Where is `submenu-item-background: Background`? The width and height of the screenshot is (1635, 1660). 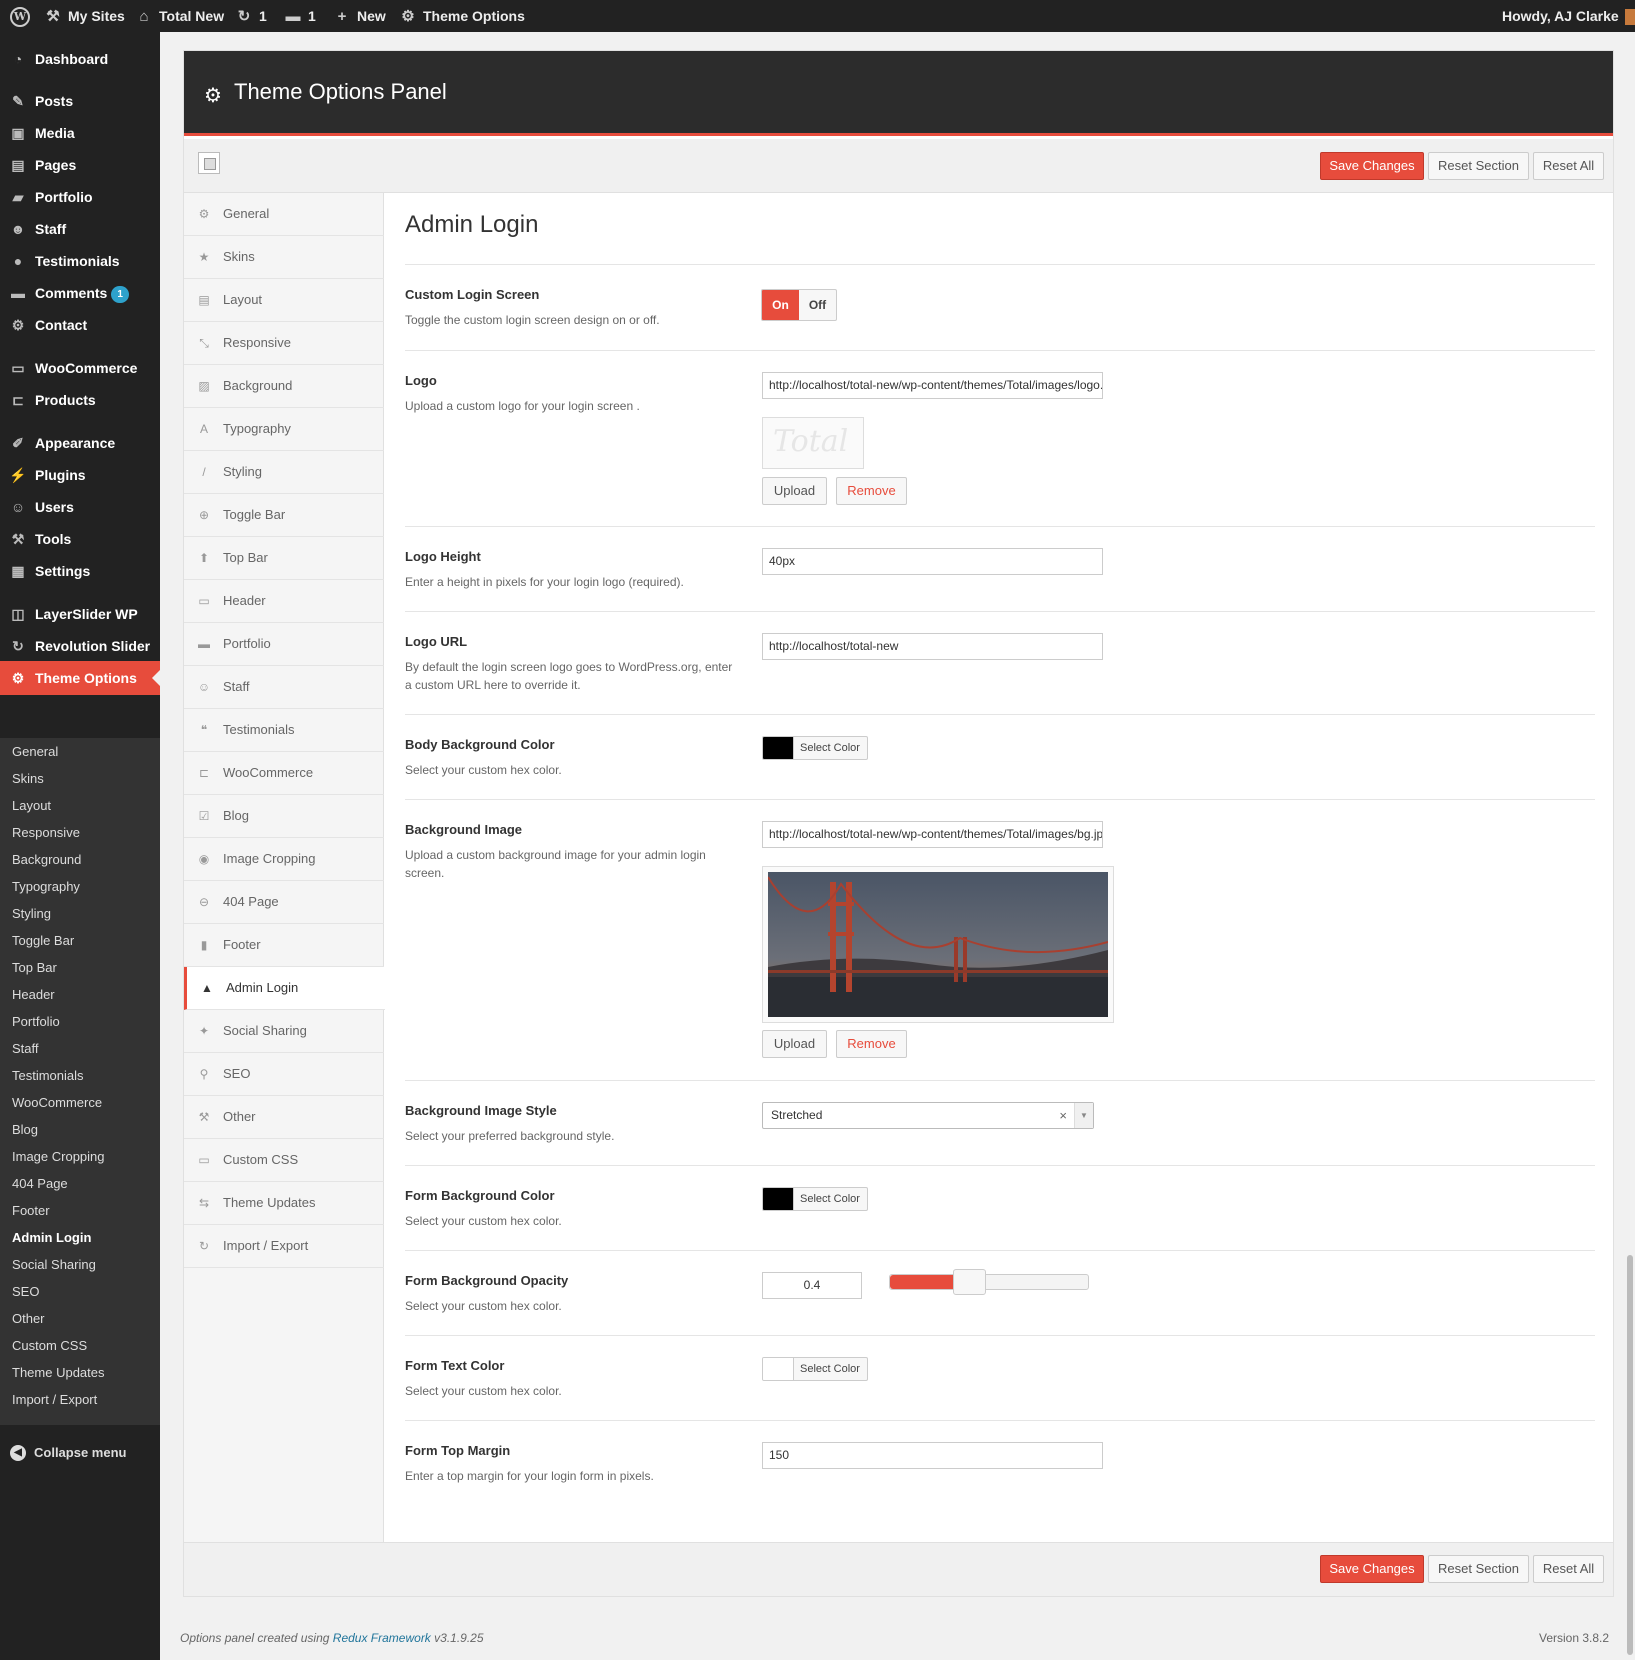 submenu-item-background: Background is located at coordinates (46, 860).